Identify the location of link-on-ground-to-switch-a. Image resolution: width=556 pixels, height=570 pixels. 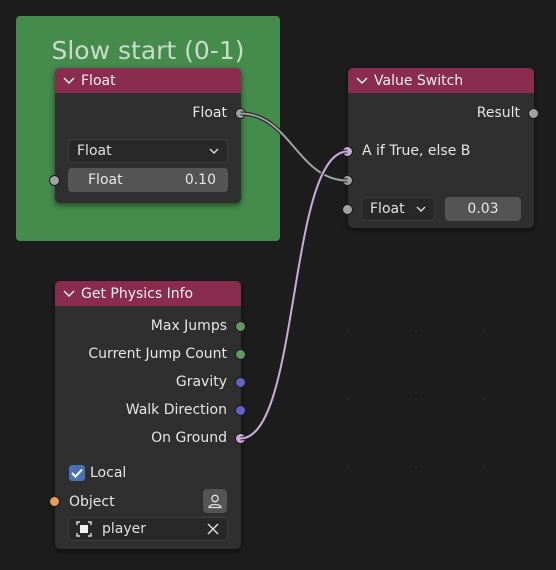
(294, 295).